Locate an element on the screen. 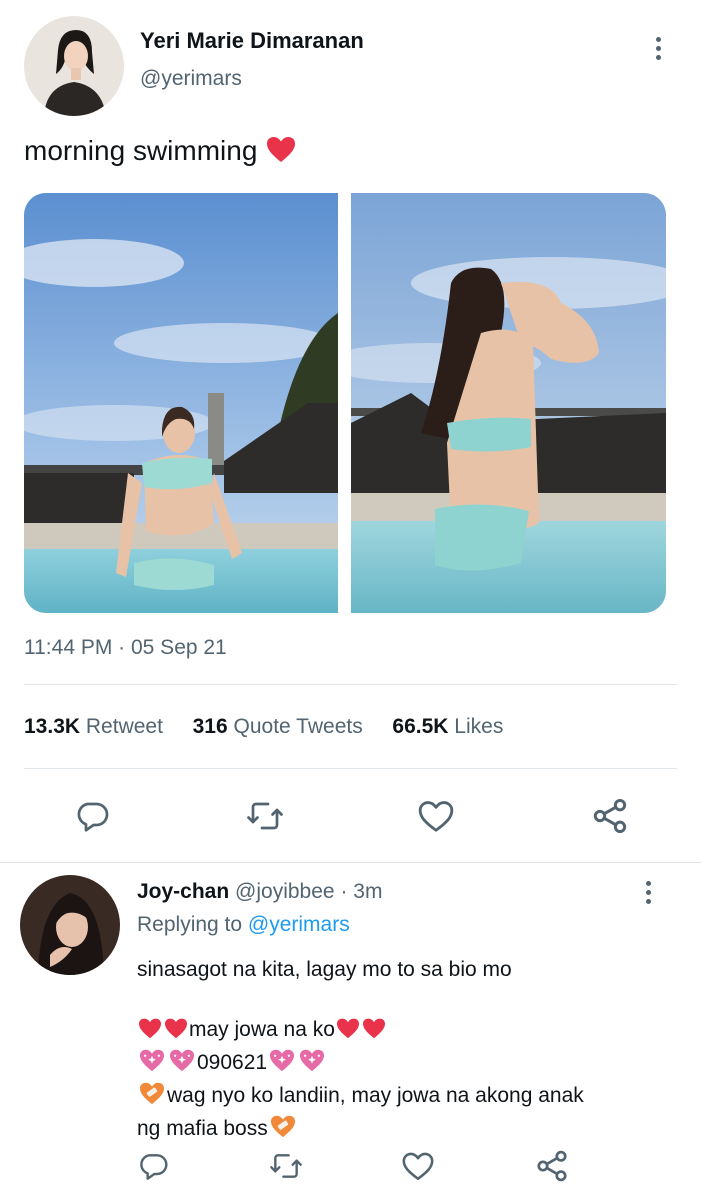 This screenshot has width=701, height=1200. tweet-text-row: morning swimming is located at coordinates (160, 152).